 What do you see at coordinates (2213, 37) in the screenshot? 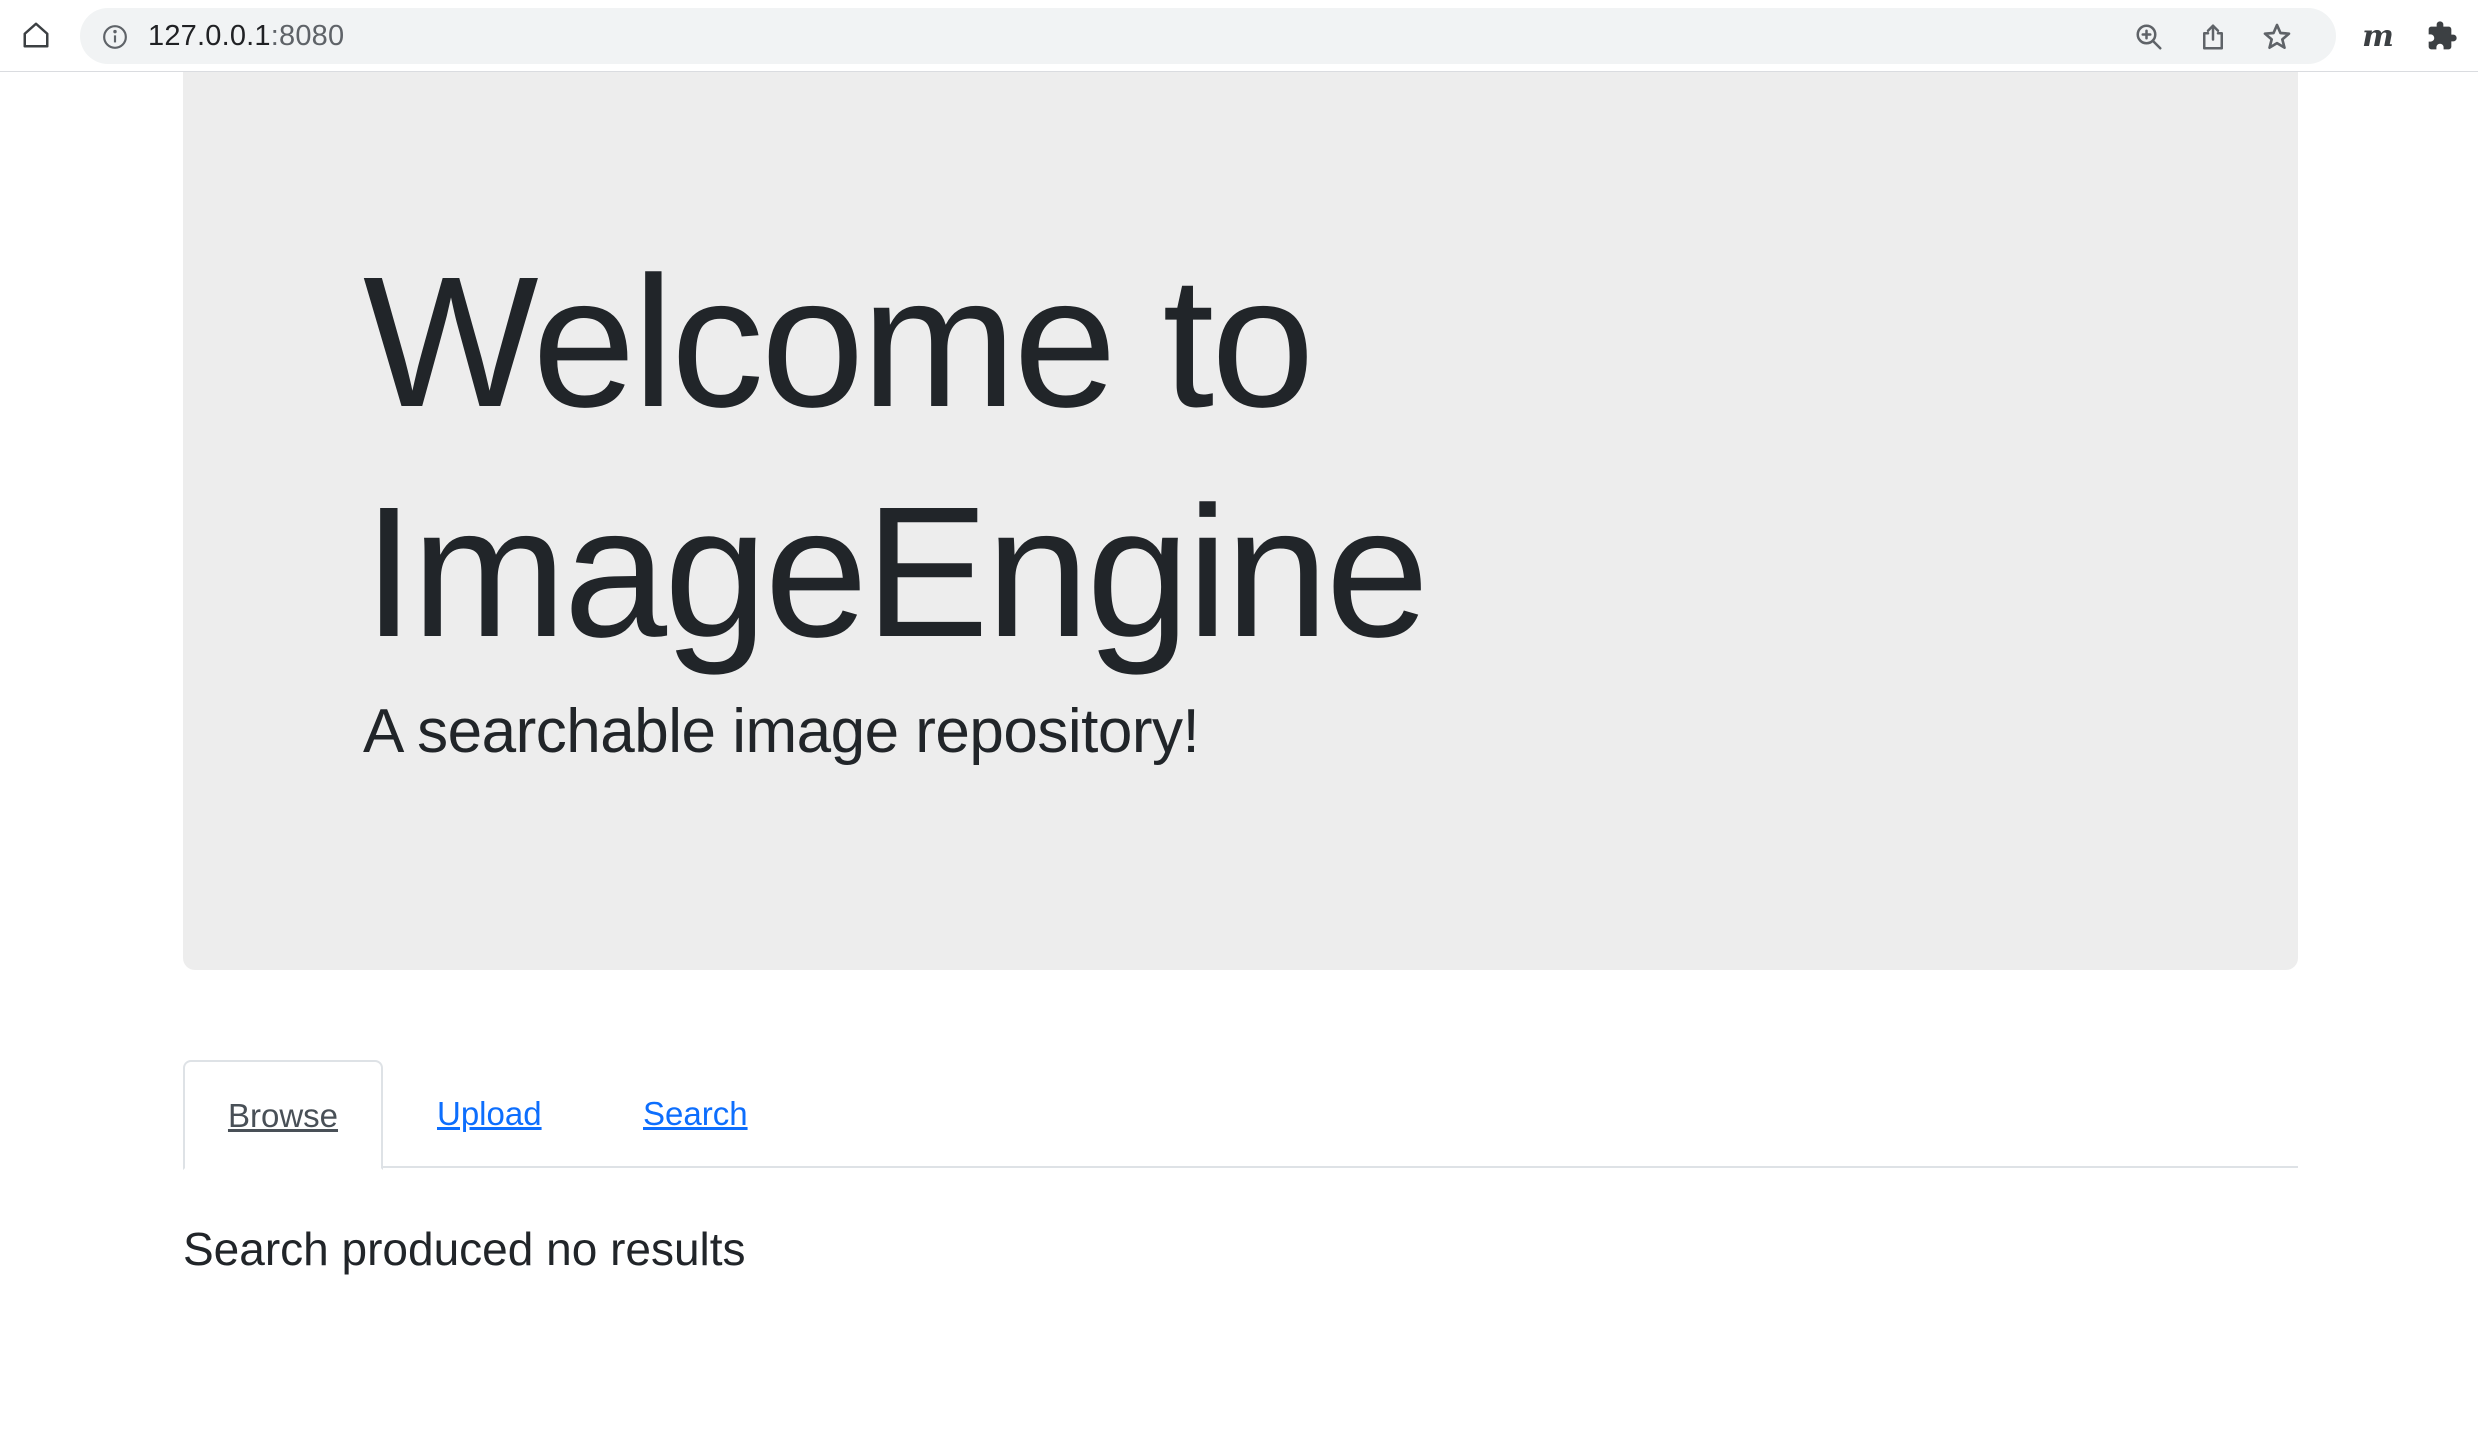
I see `share-icon` at bounding box center [2213, 37].